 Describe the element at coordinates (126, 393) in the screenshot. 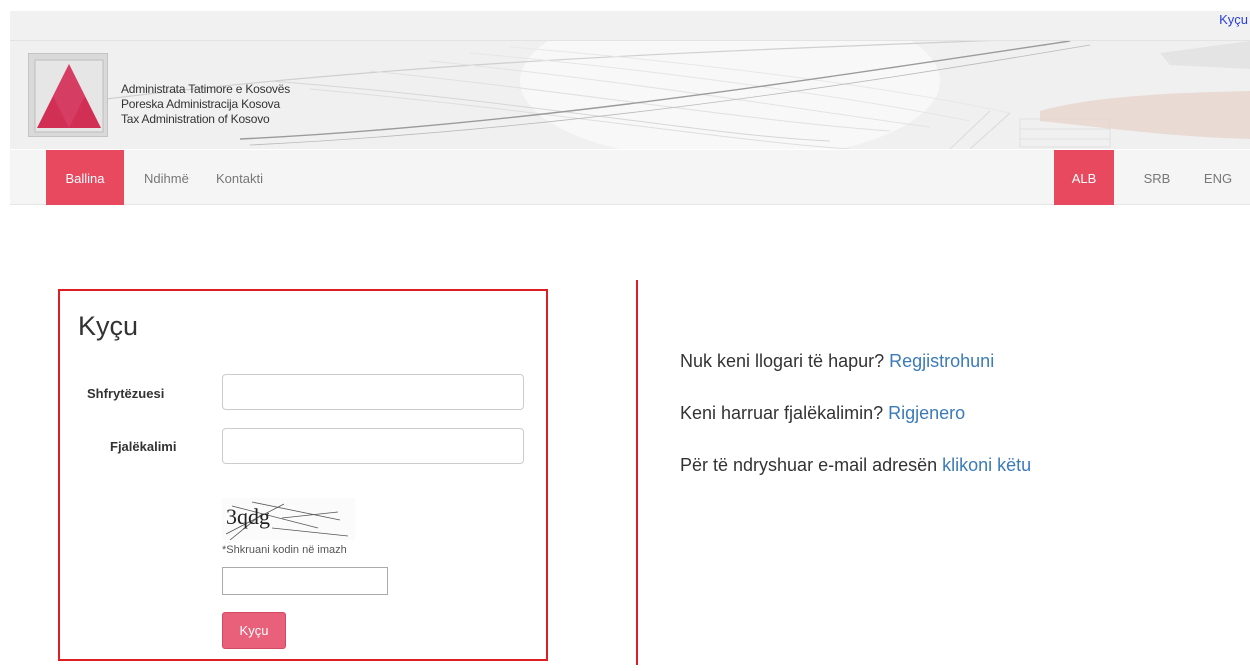

I see `username-label: Shfrytëzuesi` at that location.